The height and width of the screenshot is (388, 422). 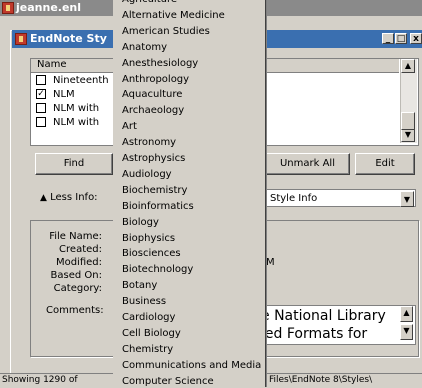 What do you see at coordinates (75, 310) in the screenshot?
I see `comments-label: Comments:` at bounding box center [75, 310].